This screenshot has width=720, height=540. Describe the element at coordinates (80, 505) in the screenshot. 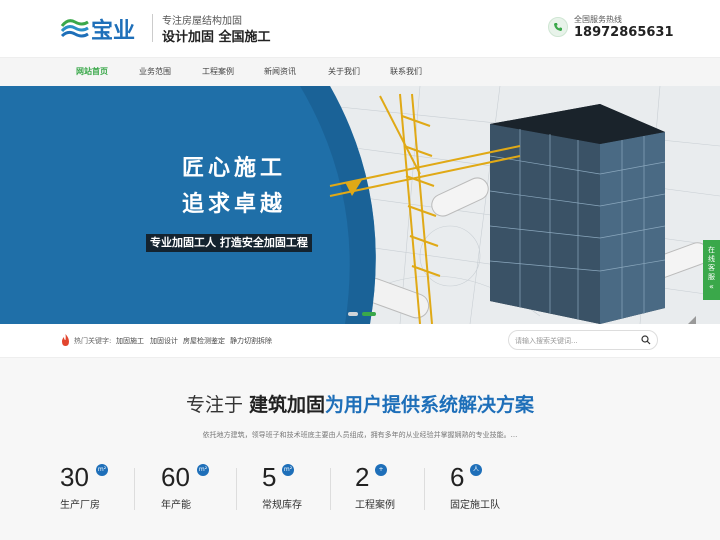

I see `stat-label: 生产厂房` at that location.